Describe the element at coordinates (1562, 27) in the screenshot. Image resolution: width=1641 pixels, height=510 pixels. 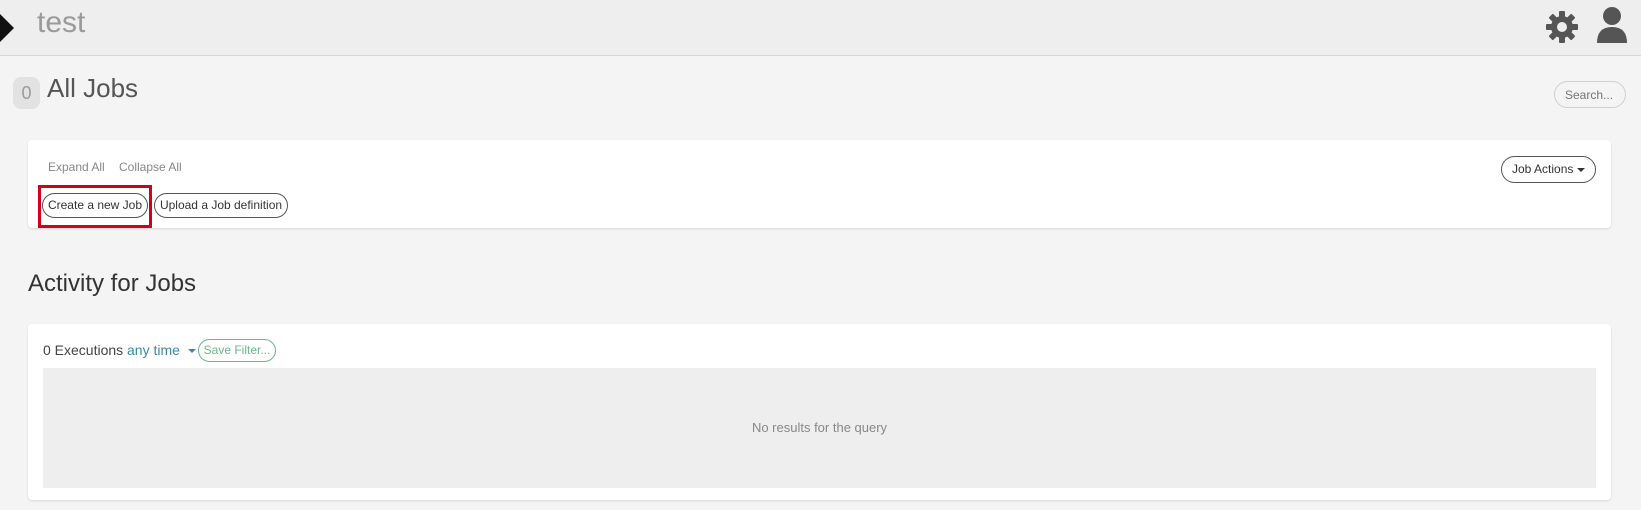
I see `gear-icon` at that location.